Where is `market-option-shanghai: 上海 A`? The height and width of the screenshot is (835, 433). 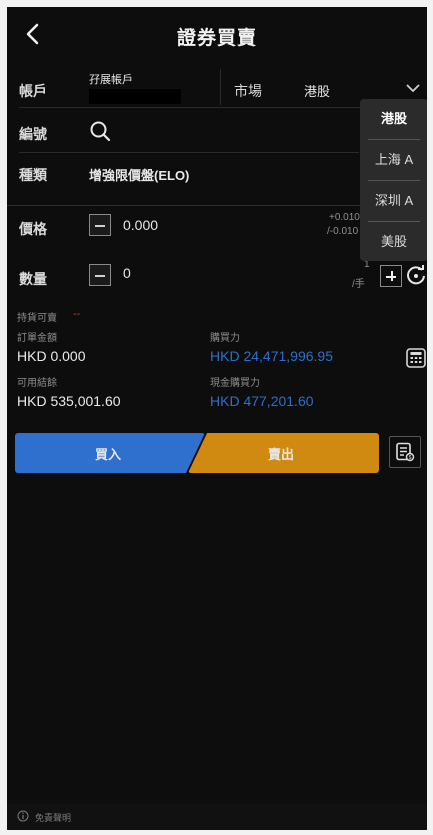 market-option-shanghai: 上海 A is located at coordinates (393, 160).